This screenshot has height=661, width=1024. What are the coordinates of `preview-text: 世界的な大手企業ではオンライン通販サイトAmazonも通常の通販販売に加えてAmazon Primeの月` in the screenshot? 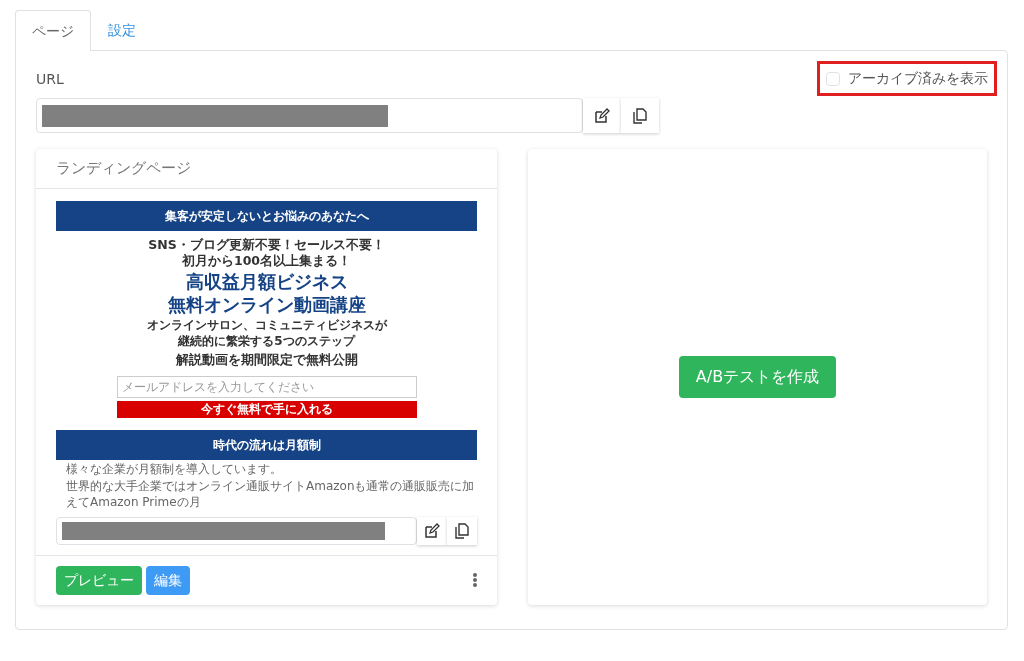 It's located at (270, 495).